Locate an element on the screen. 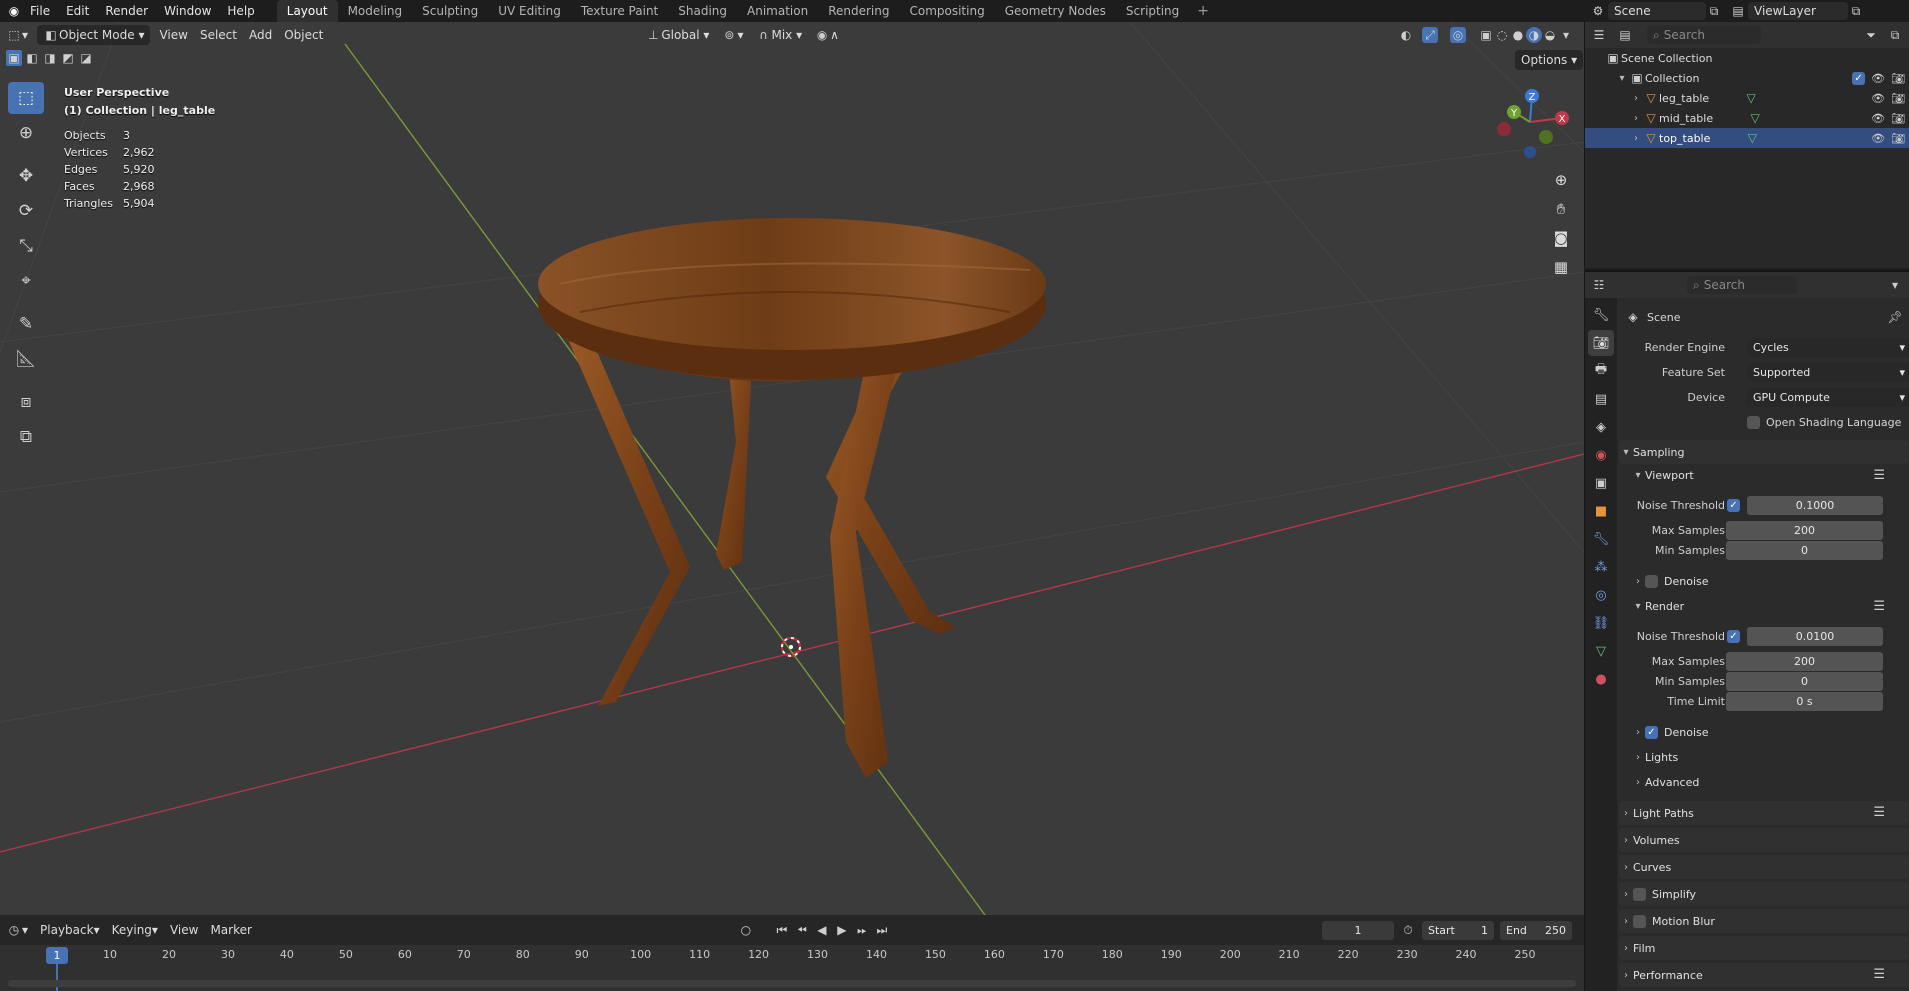 The height and width of the screenshot is (991, 1909). material-shading-icon: ◑ is located at coordinates (1534, 35).